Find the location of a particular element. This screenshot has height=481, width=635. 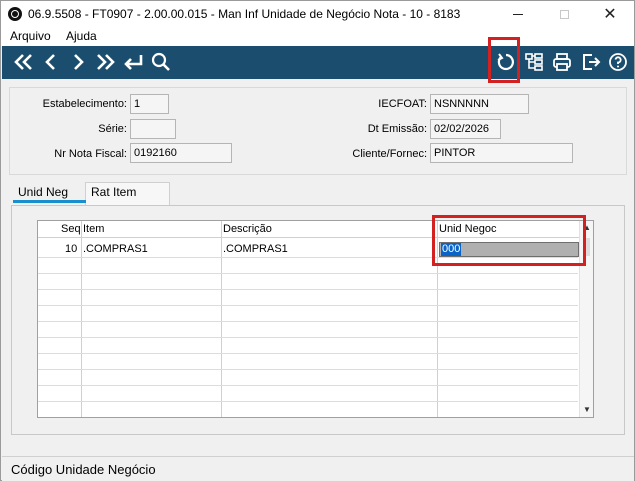

serie-label: Série: is located at coordinates (112, 129).